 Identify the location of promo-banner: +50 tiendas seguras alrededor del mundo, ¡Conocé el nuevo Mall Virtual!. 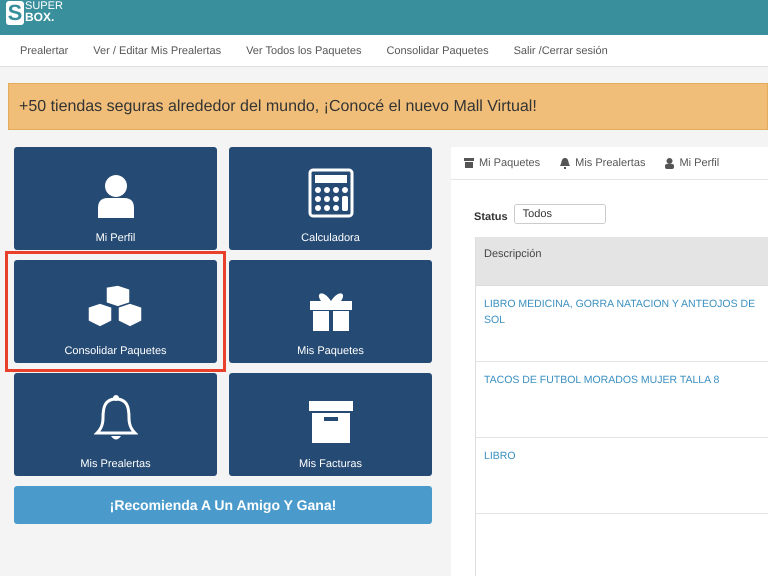
(388, 106).